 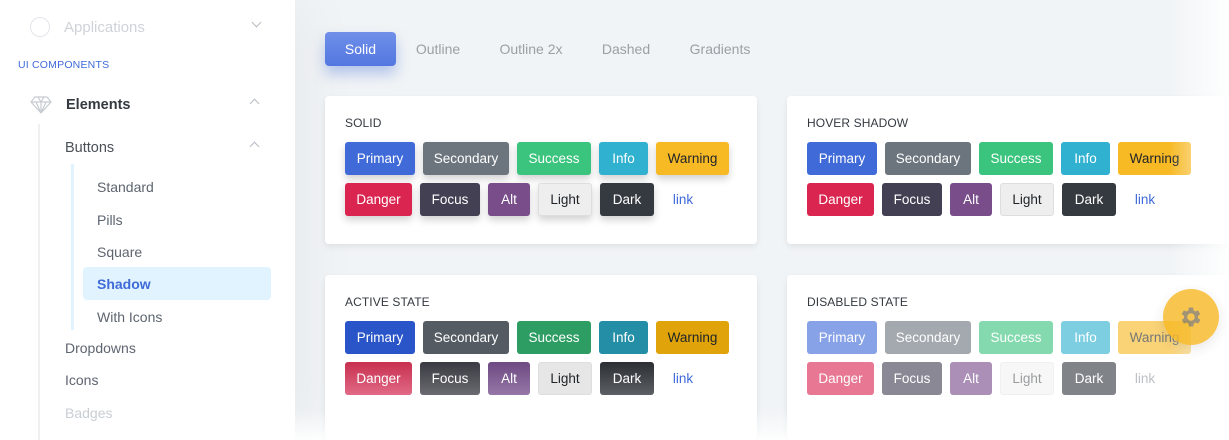 What do you see at coordinates (81, 380) in the screenshot?
I see `nav-item-icons: Icons` at bounding box center [81, 380].